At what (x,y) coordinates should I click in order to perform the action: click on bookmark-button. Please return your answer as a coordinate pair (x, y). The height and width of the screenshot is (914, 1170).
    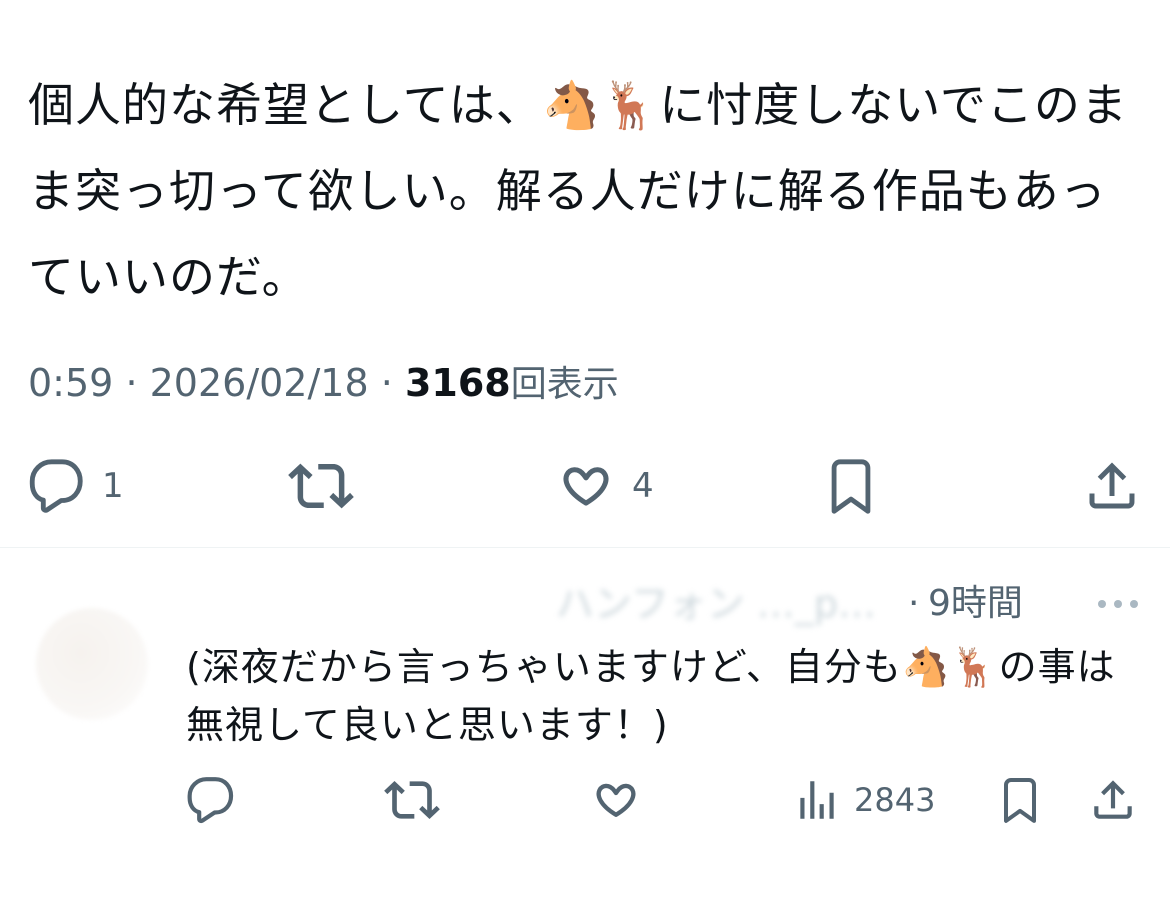
    Looking at the image, I should click on (851, 486).